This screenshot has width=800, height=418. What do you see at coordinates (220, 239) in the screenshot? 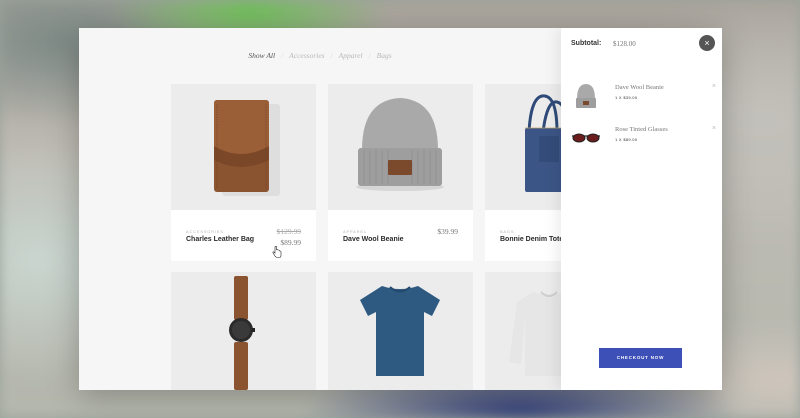
I see `product-name: Charles Leather Bag` at bounding box center [220, 239].